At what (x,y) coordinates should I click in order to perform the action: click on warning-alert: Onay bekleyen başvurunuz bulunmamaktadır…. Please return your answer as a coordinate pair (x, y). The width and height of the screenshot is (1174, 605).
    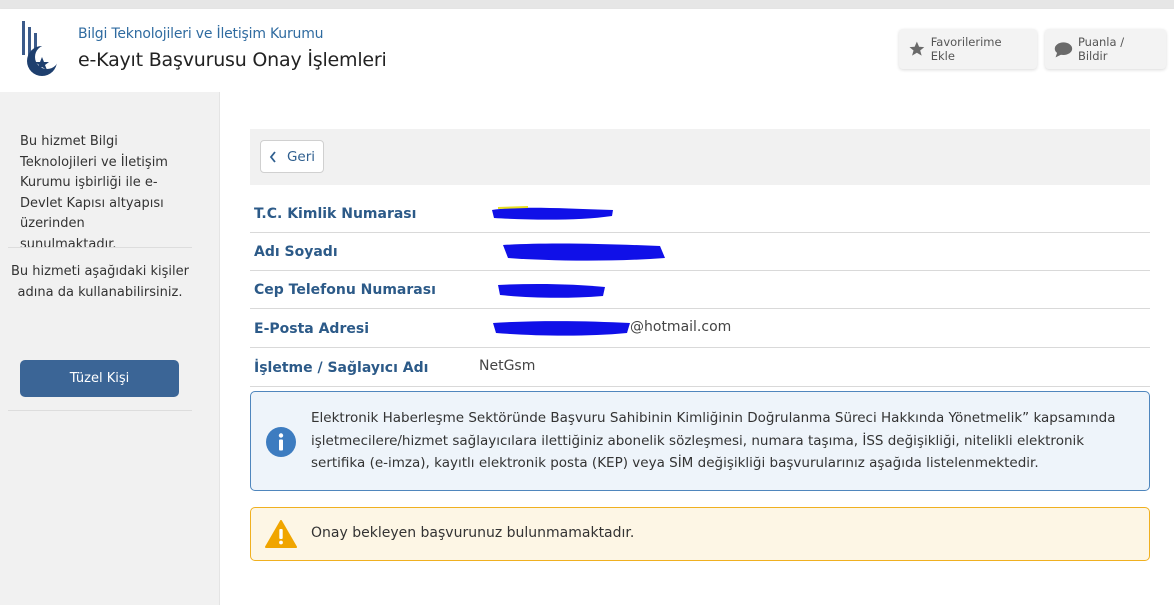
    Looking at the image, I should click on (700, 534).